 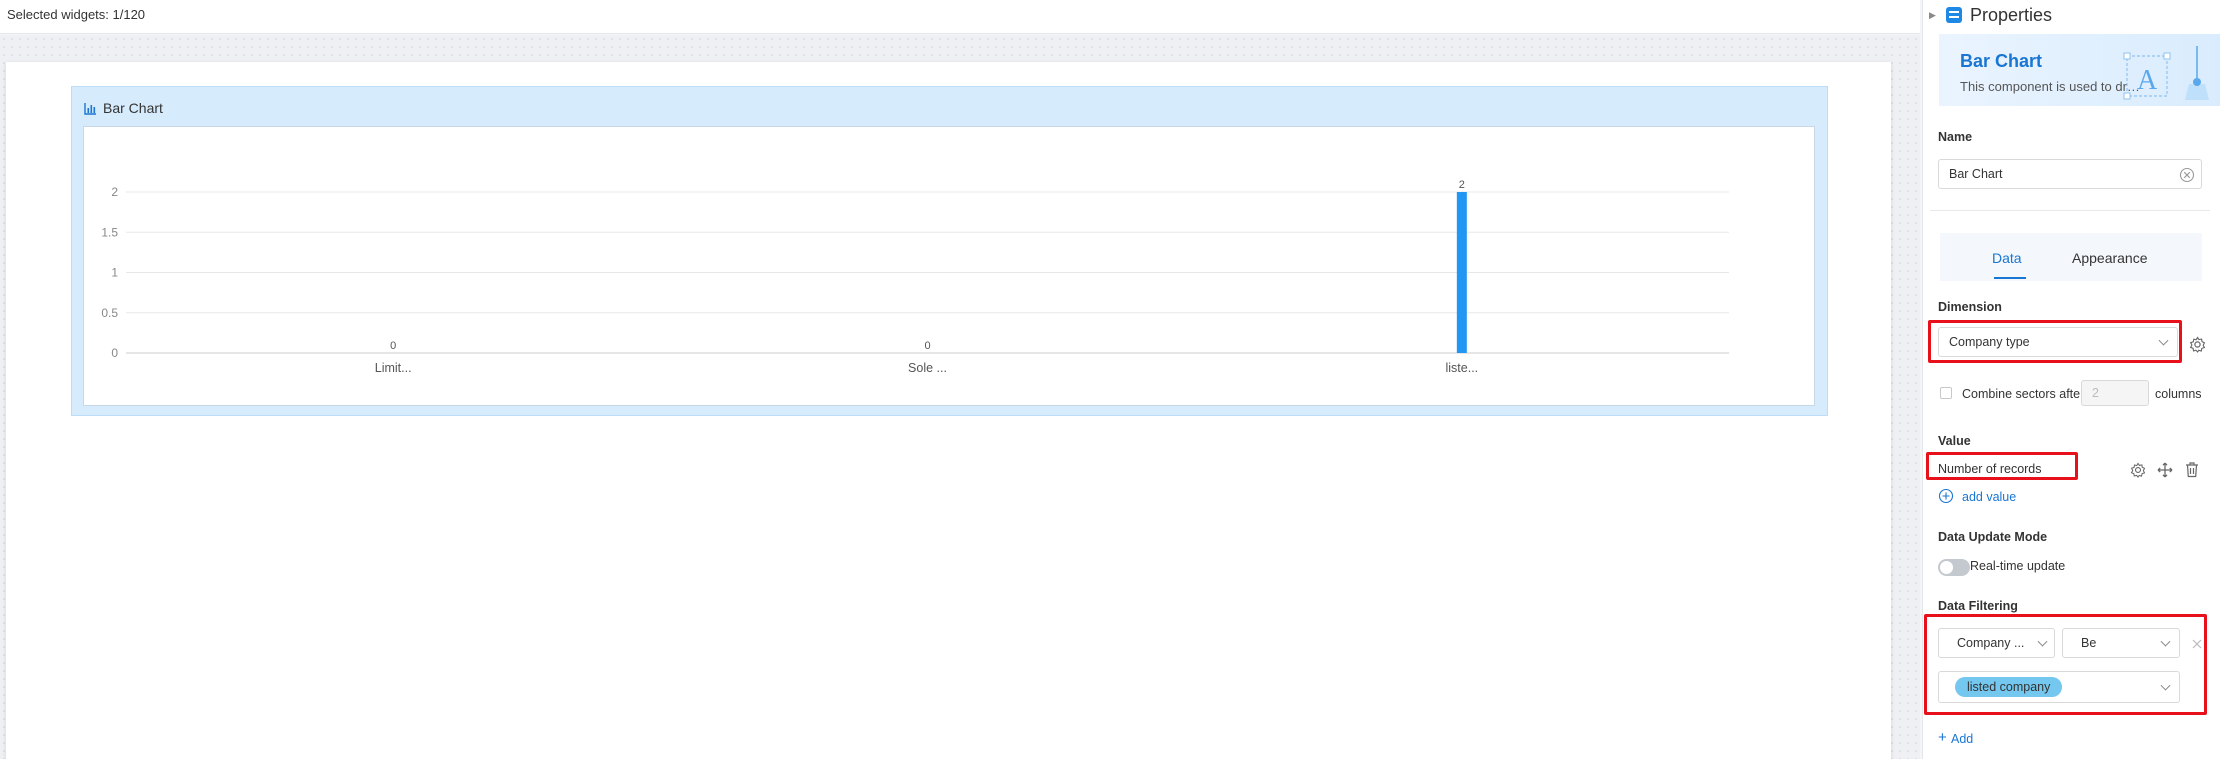 I want to click on selected-widgets-count: Selected widgets: 1/120, so click(x=76, y=14).